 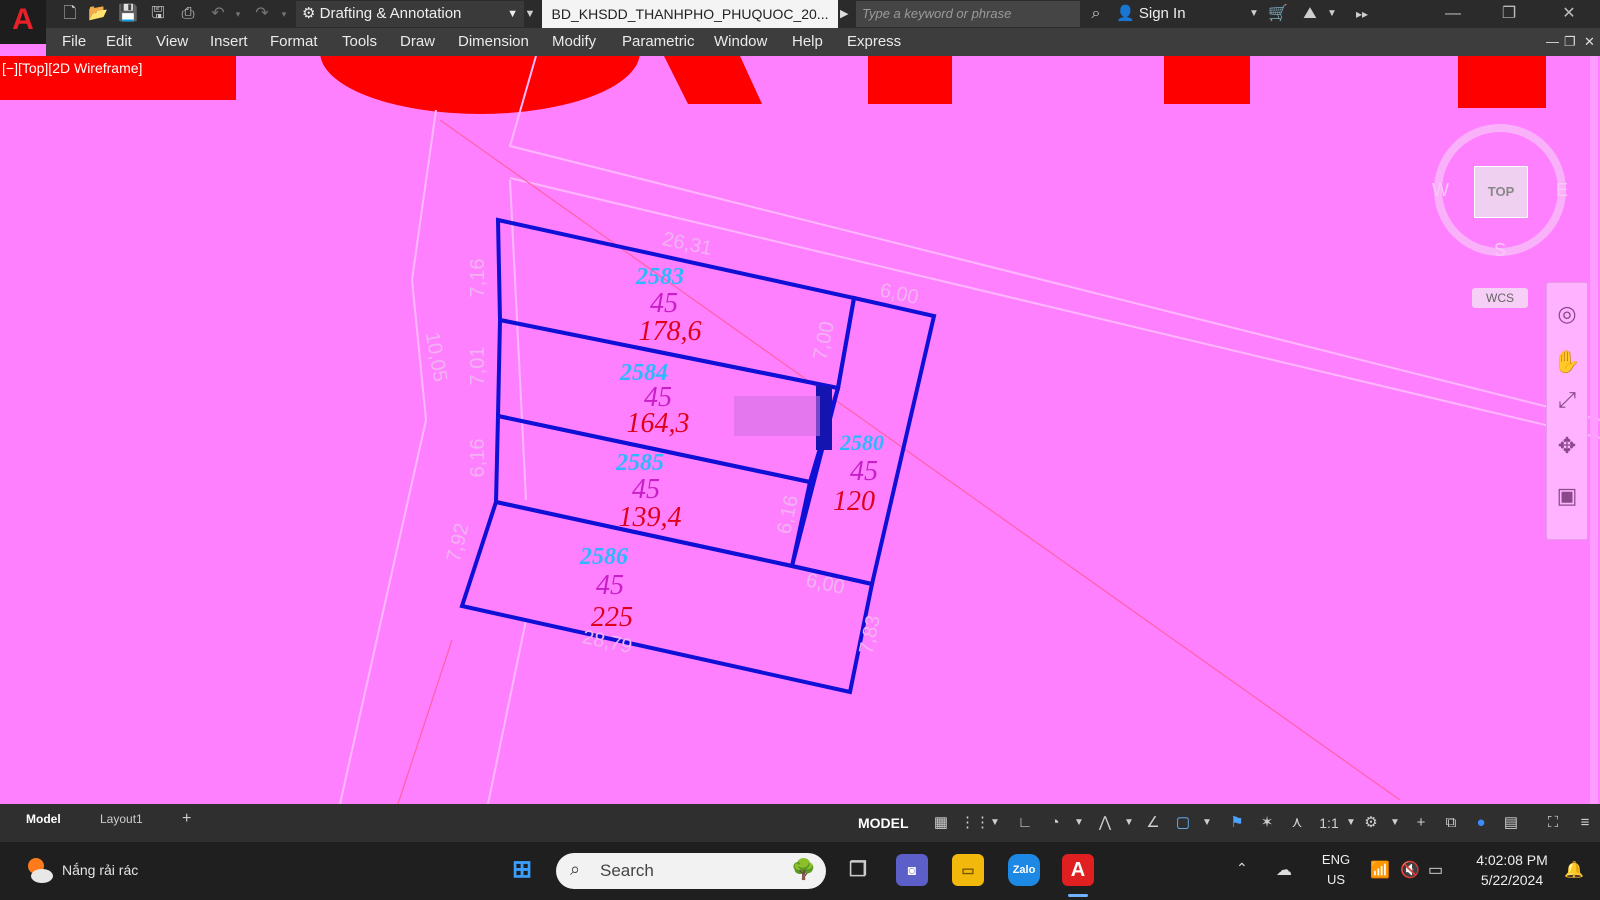 I want to click on grid-icon: ▦, so click(x=941, y=823).